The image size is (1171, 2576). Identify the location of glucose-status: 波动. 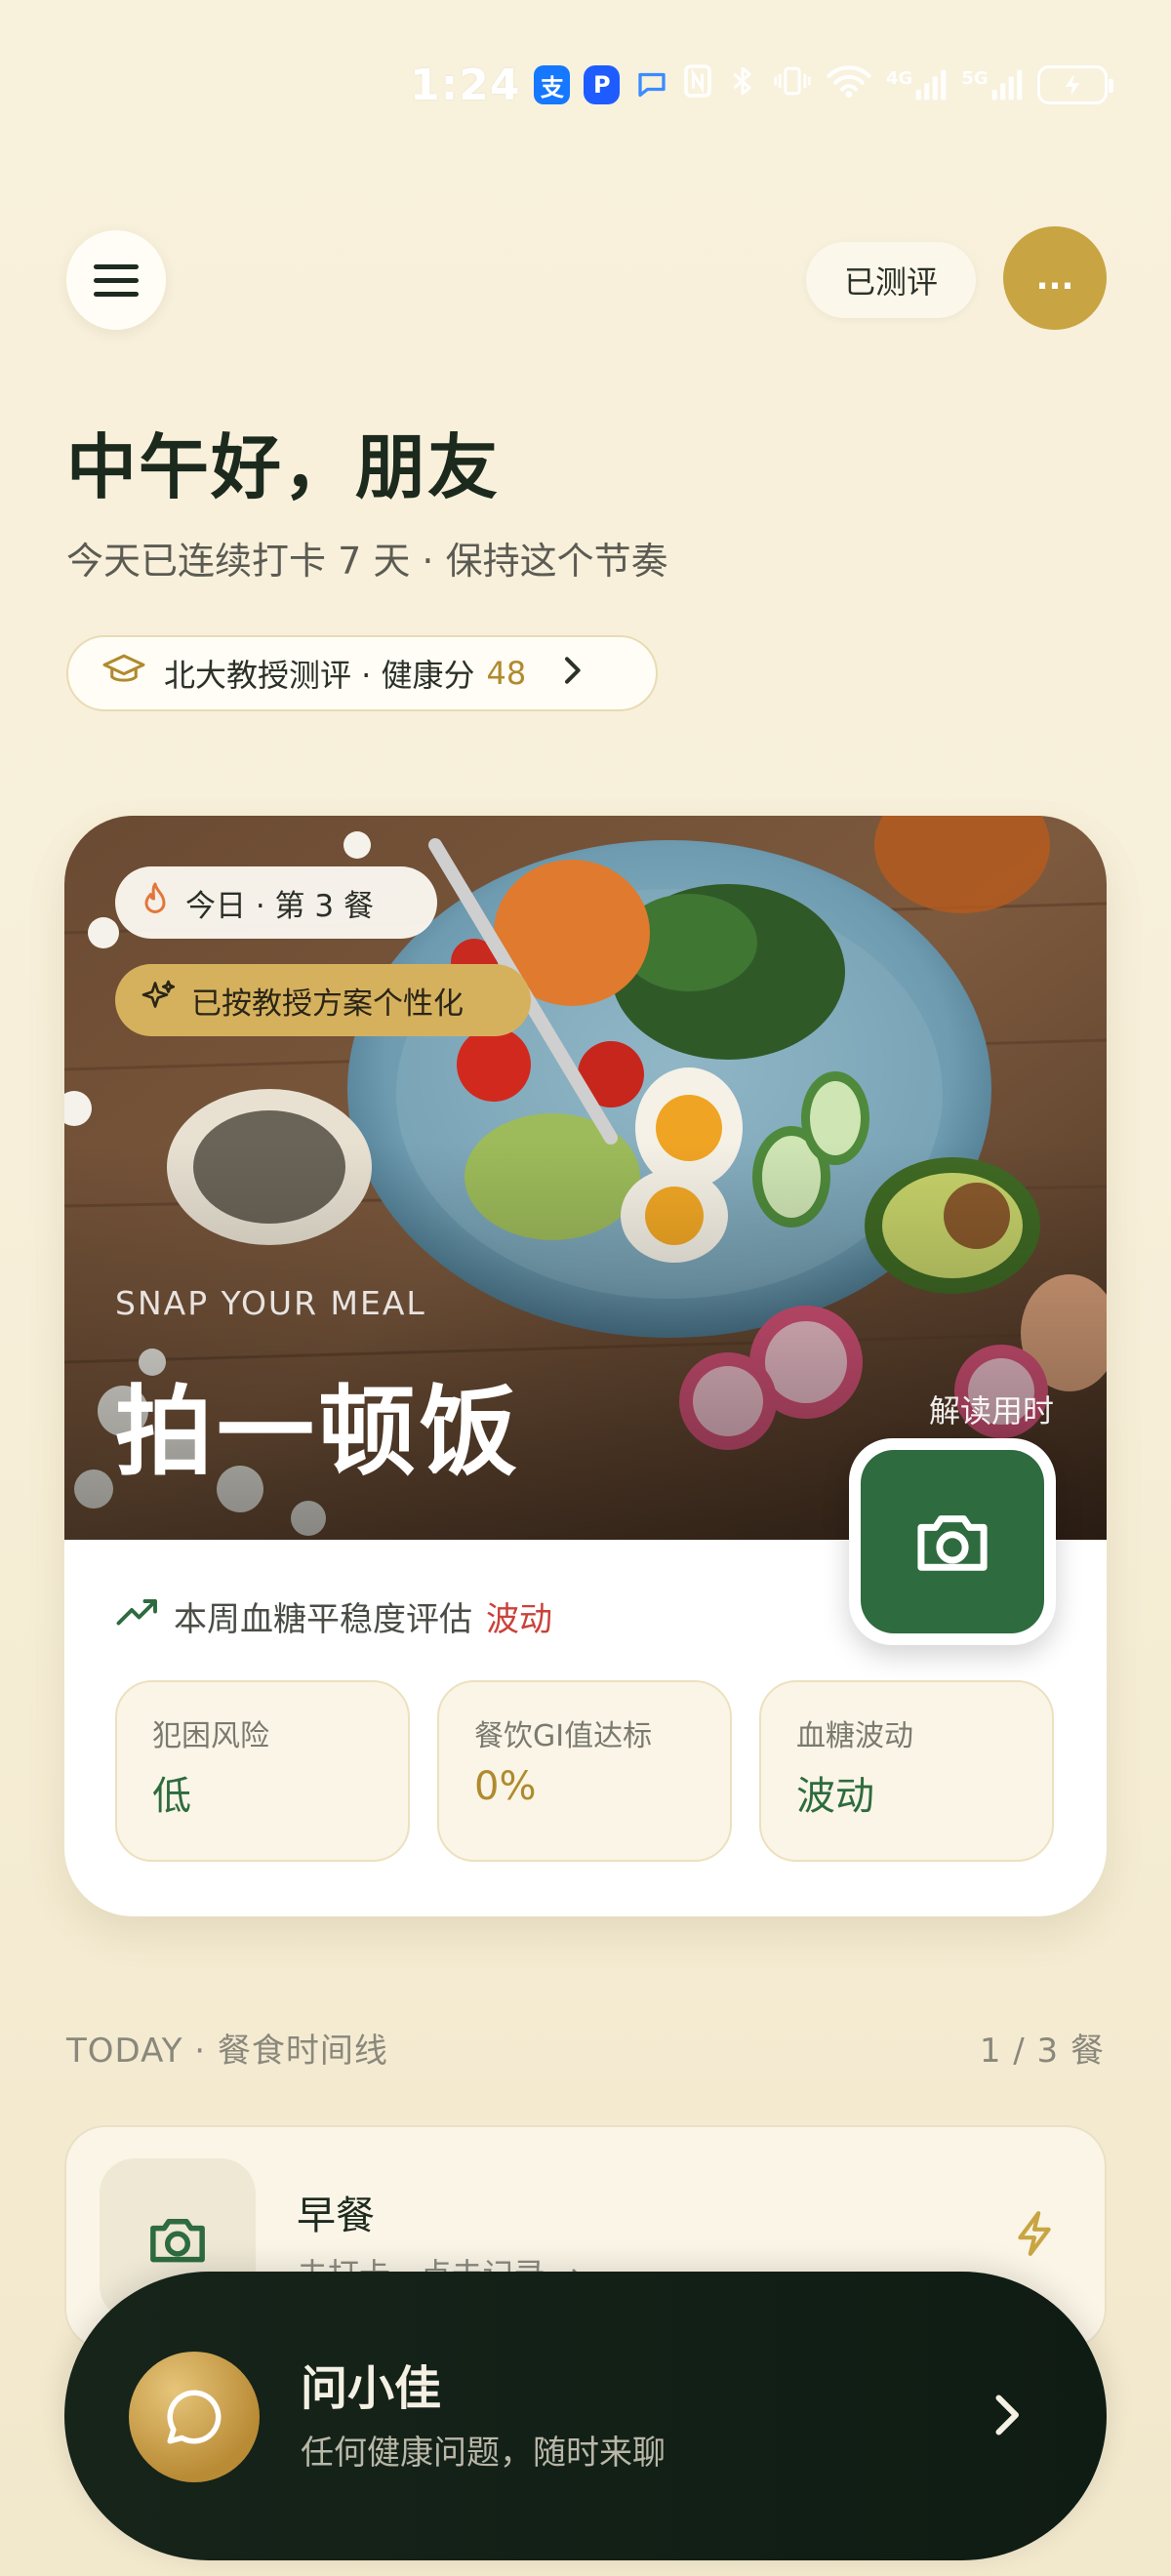
(519, 1619).